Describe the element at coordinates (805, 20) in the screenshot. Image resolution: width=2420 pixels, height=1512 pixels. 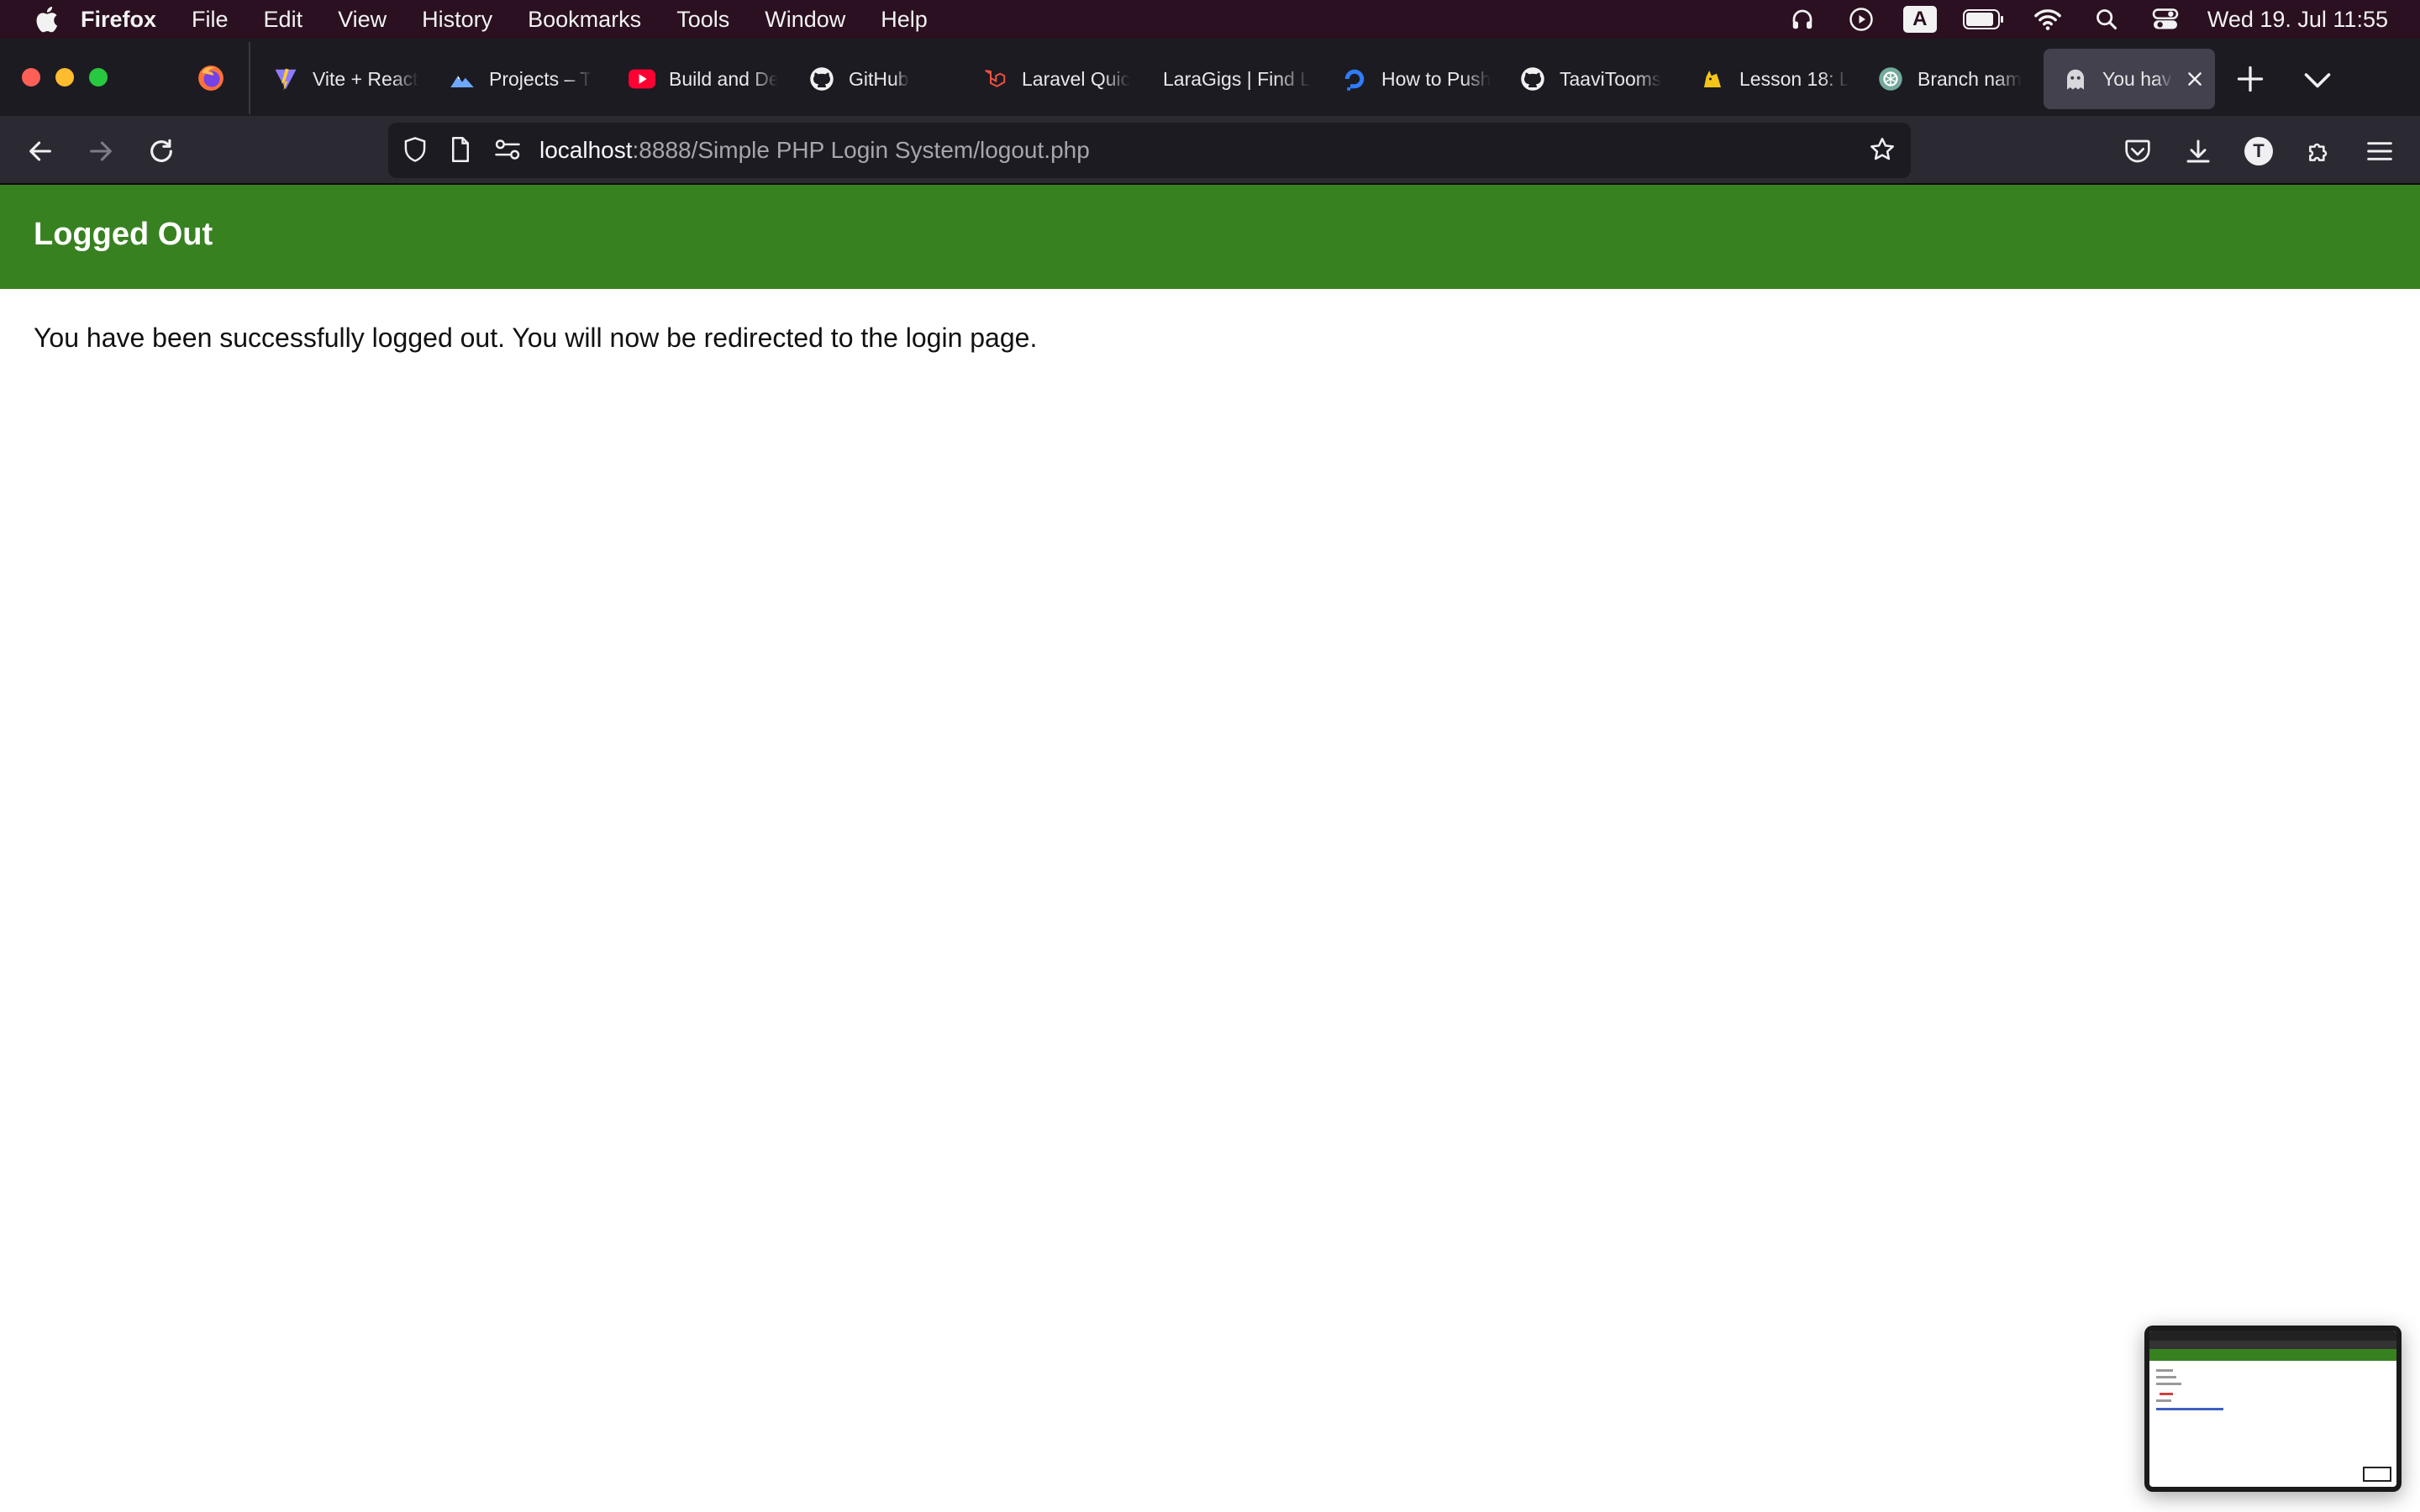
I see `menu-window: Window` at that location.